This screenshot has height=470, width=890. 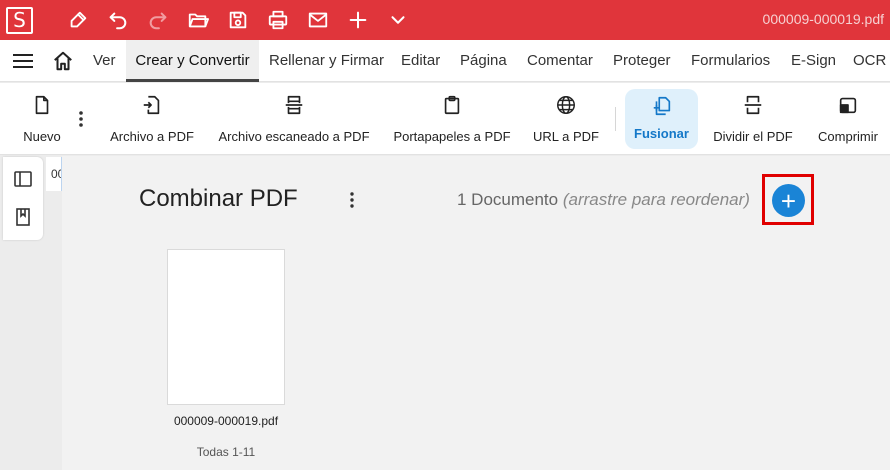 What do you see at coordinates (198, 20) in the screenshot?
I see `open-folder-icon` at bounding box center [198, 20].